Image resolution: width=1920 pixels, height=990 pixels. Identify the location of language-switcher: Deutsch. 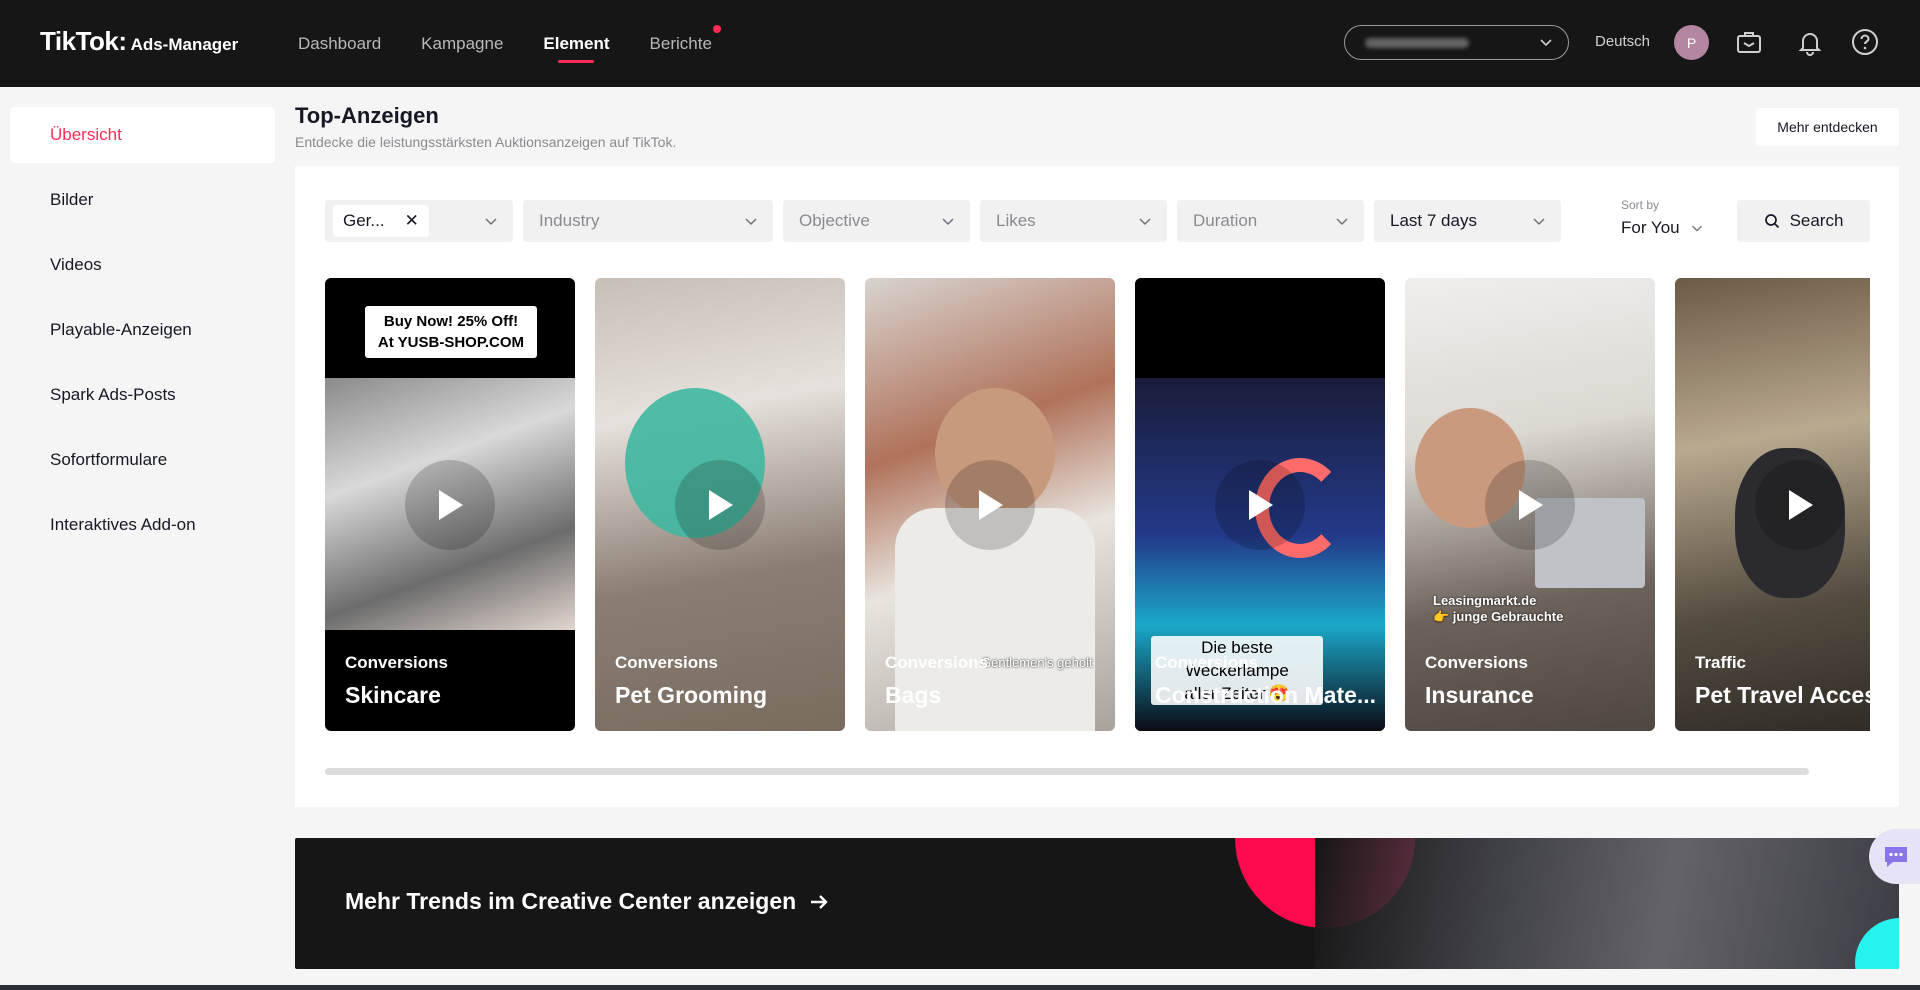
(1622, 41).